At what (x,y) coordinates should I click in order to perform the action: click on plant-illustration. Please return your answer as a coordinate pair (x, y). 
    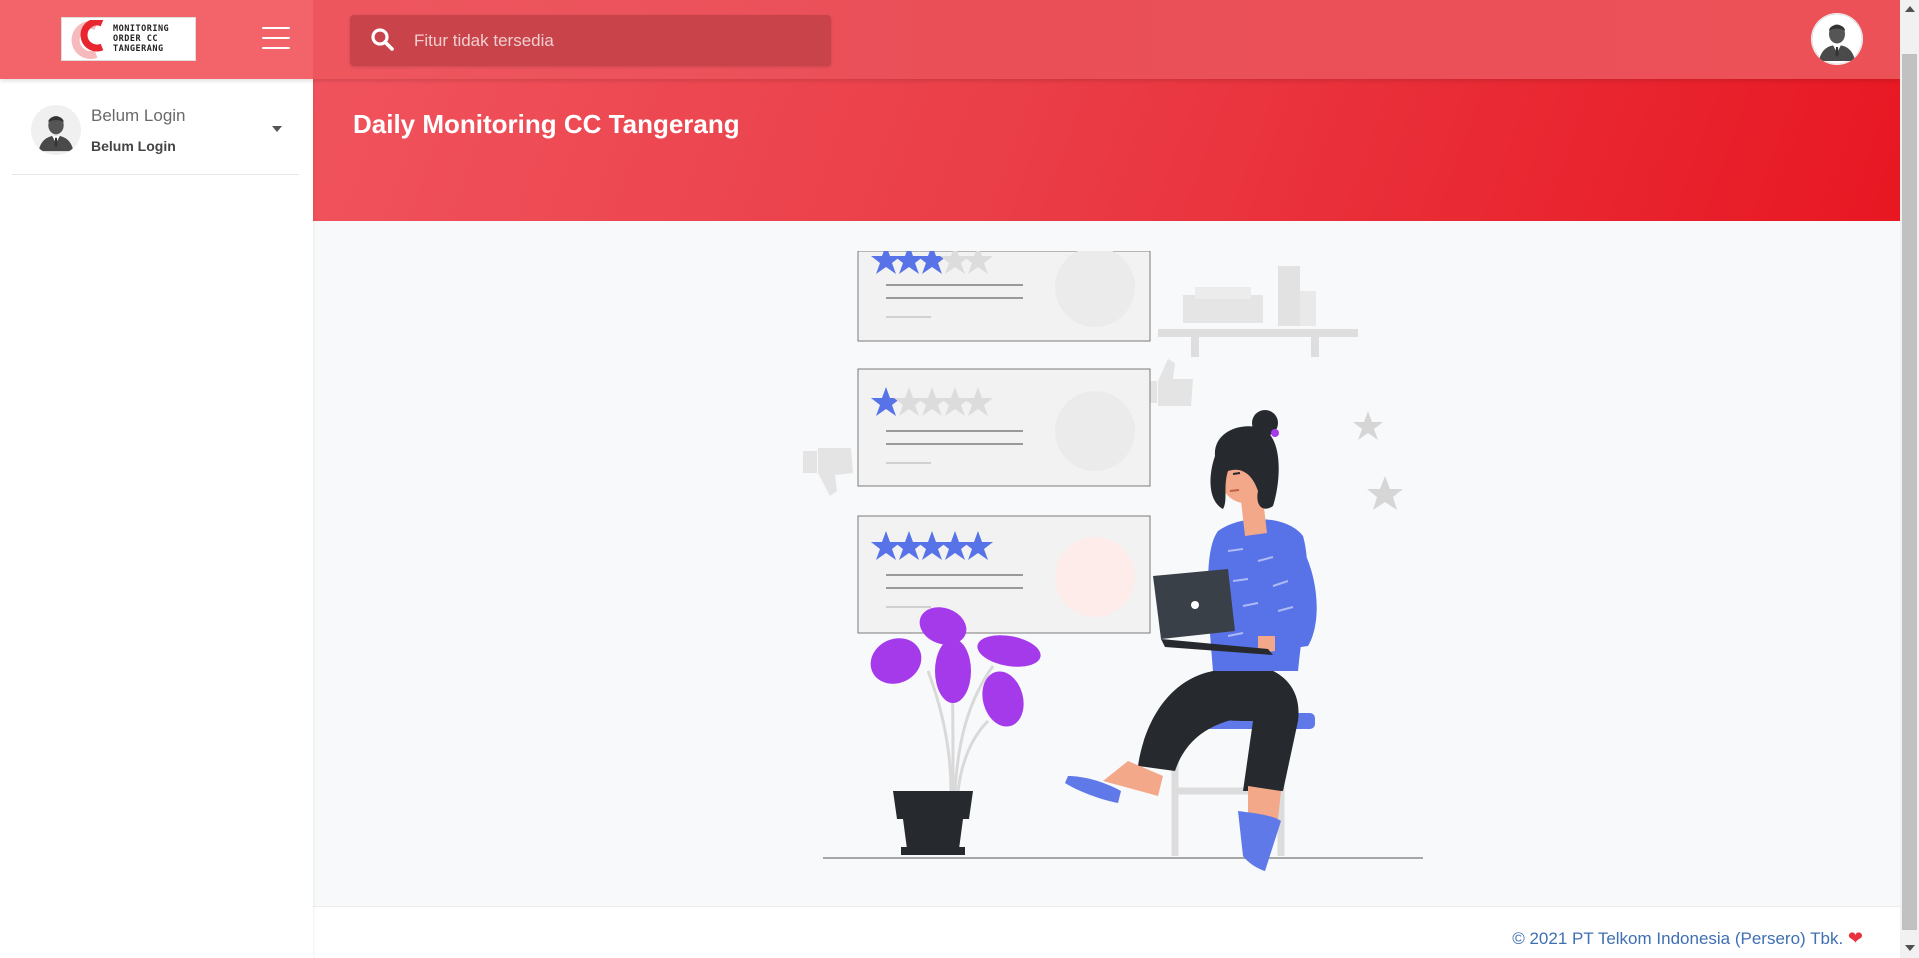
    Looking at the image, I should click on (955, 731).